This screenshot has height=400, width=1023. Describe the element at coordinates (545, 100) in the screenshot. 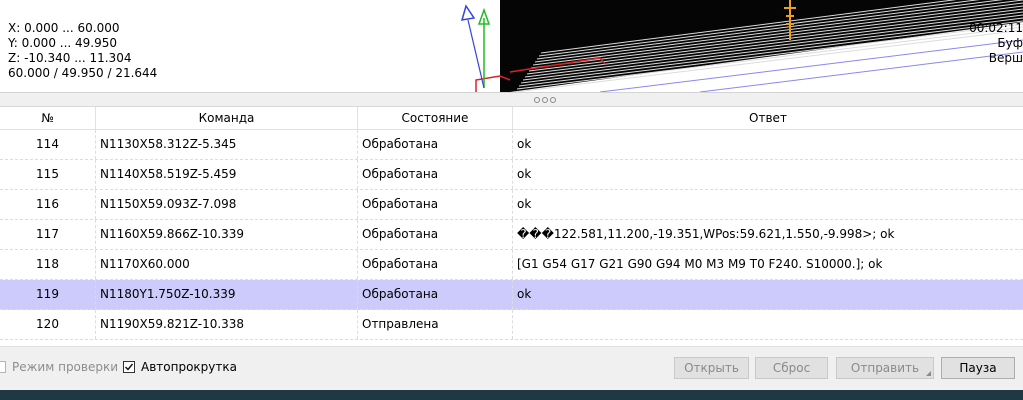

I see `grip-icon` at that location.